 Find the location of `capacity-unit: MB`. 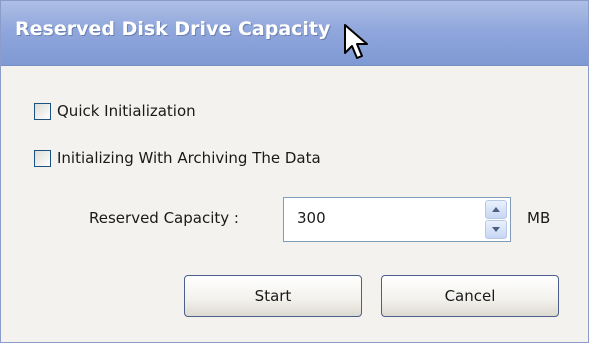

capacity-unit: MB is located at coordinates (539, 218).